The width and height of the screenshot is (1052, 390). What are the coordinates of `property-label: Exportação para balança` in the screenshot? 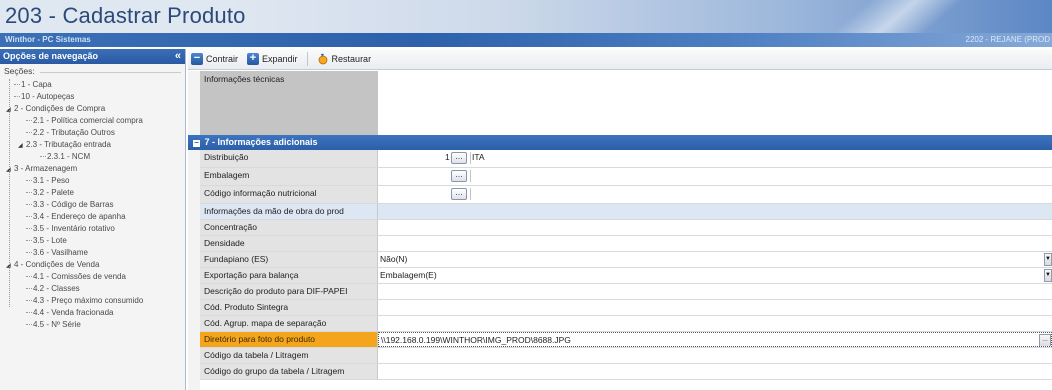 It's located at (289, 275).